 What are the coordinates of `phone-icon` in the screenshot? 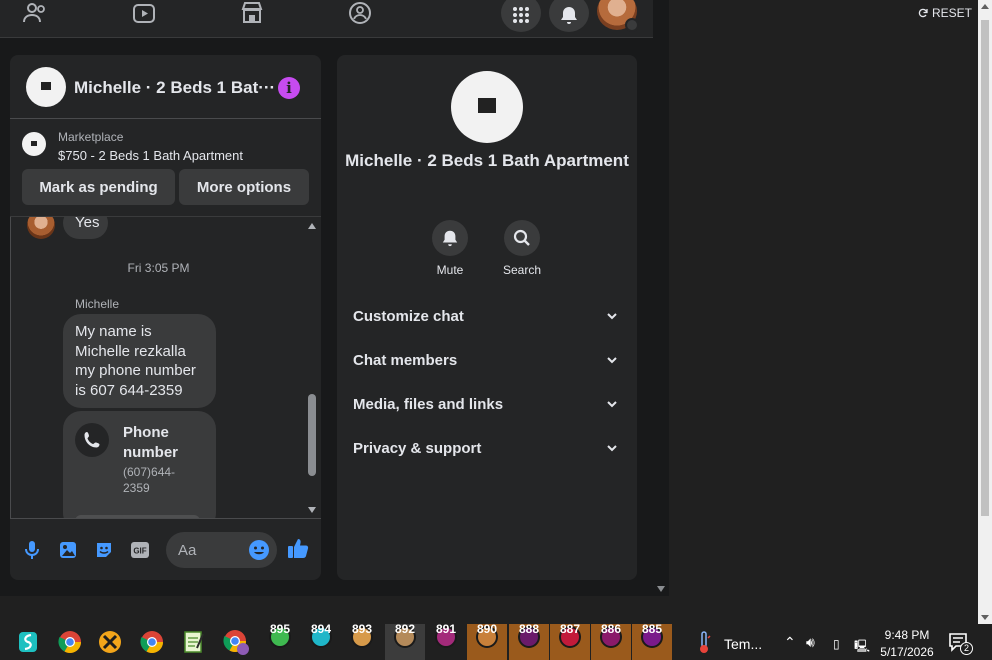 It's located at (92, 440).